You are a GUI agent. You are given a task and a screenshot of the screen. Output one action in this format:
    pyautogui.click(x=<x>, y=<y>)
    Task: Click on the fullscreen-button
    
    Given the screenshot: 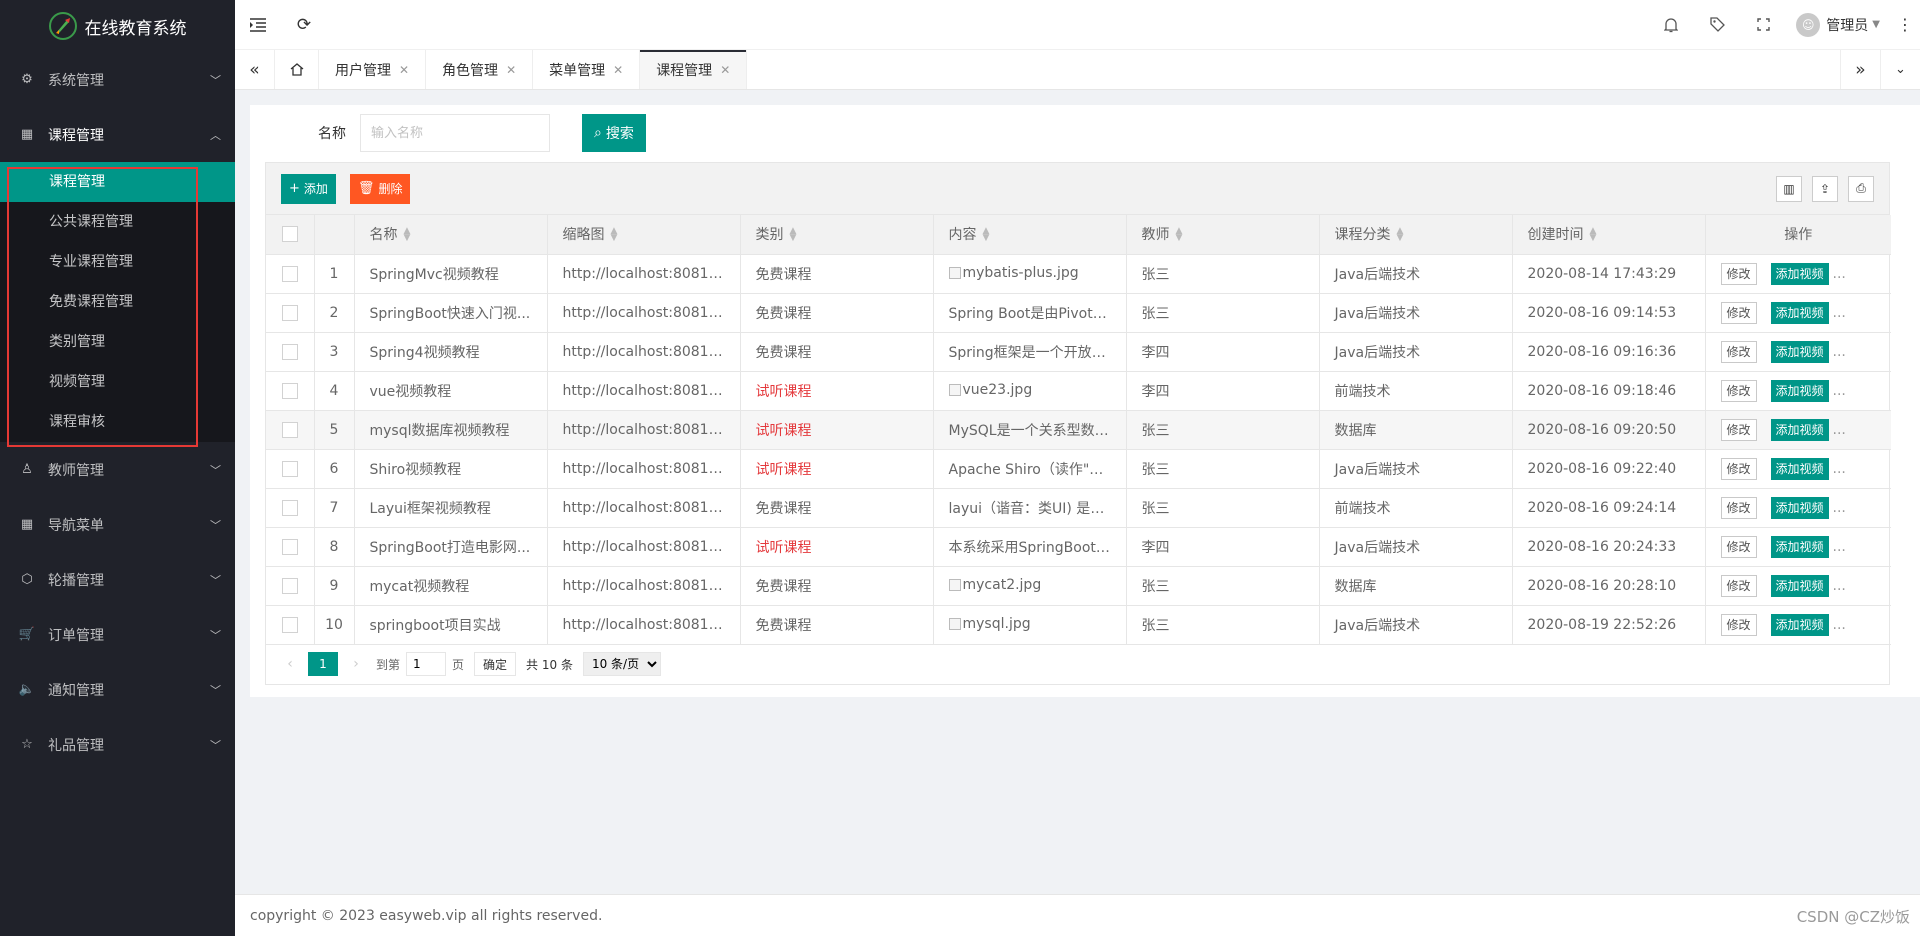 What is the action you would take?
    pyautogui.click(x=1763, y=25)
    